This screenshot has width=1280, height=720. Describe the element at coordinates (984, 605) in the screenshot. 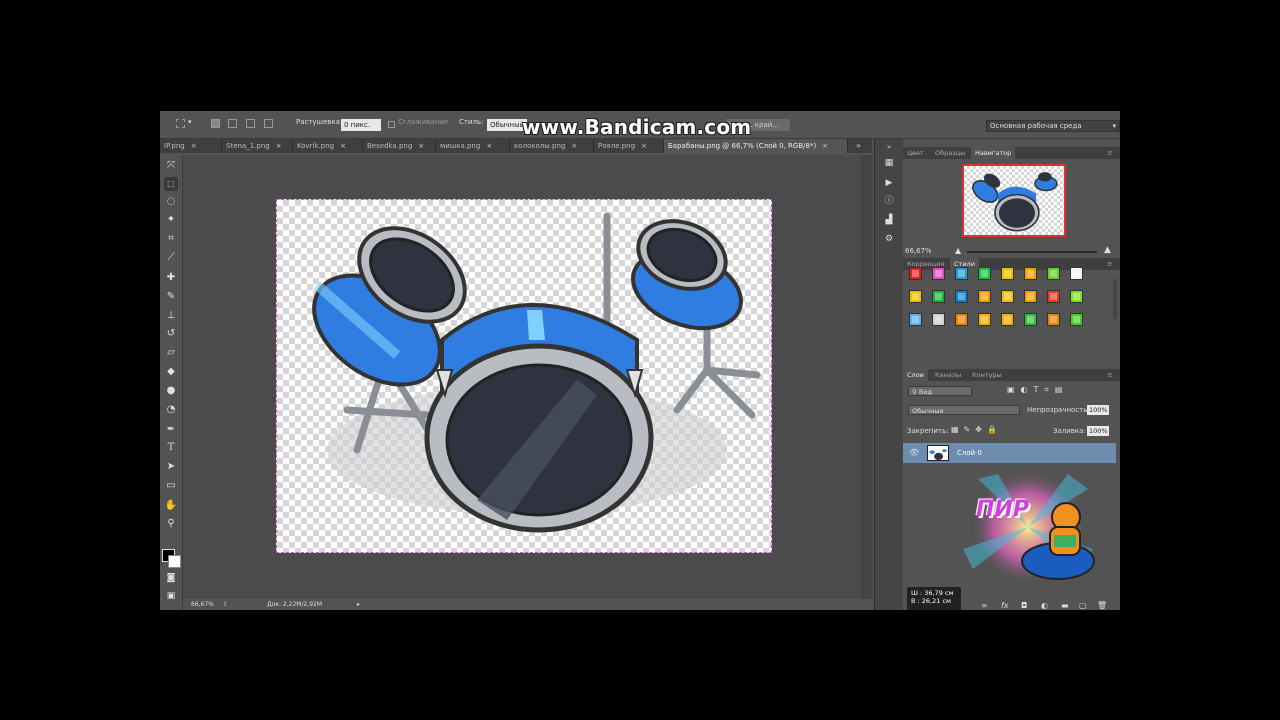

I see `link-layers-icon: ∞` at that location.